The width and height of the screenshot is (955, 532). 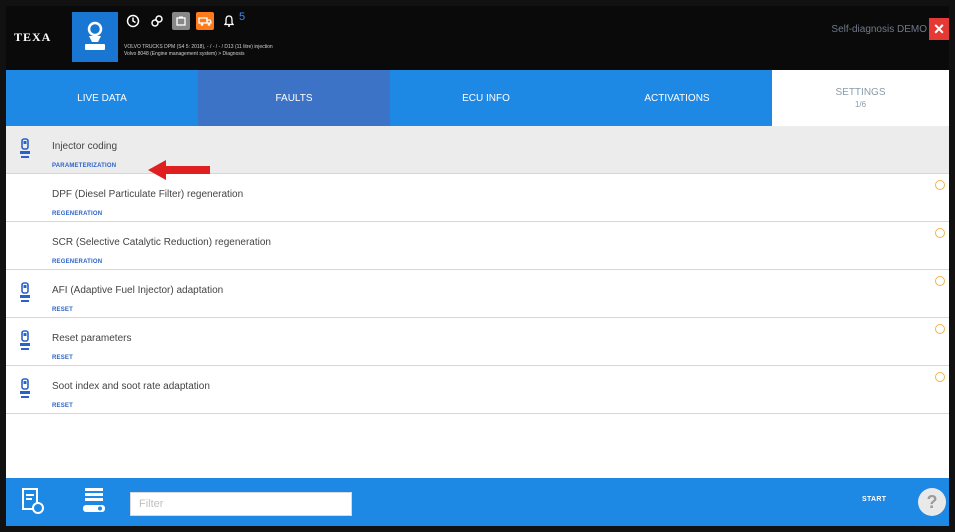 I want to click on item-title: AFI (Adaptive Fuel Injector) adaptation, so click(x=138, y=290).